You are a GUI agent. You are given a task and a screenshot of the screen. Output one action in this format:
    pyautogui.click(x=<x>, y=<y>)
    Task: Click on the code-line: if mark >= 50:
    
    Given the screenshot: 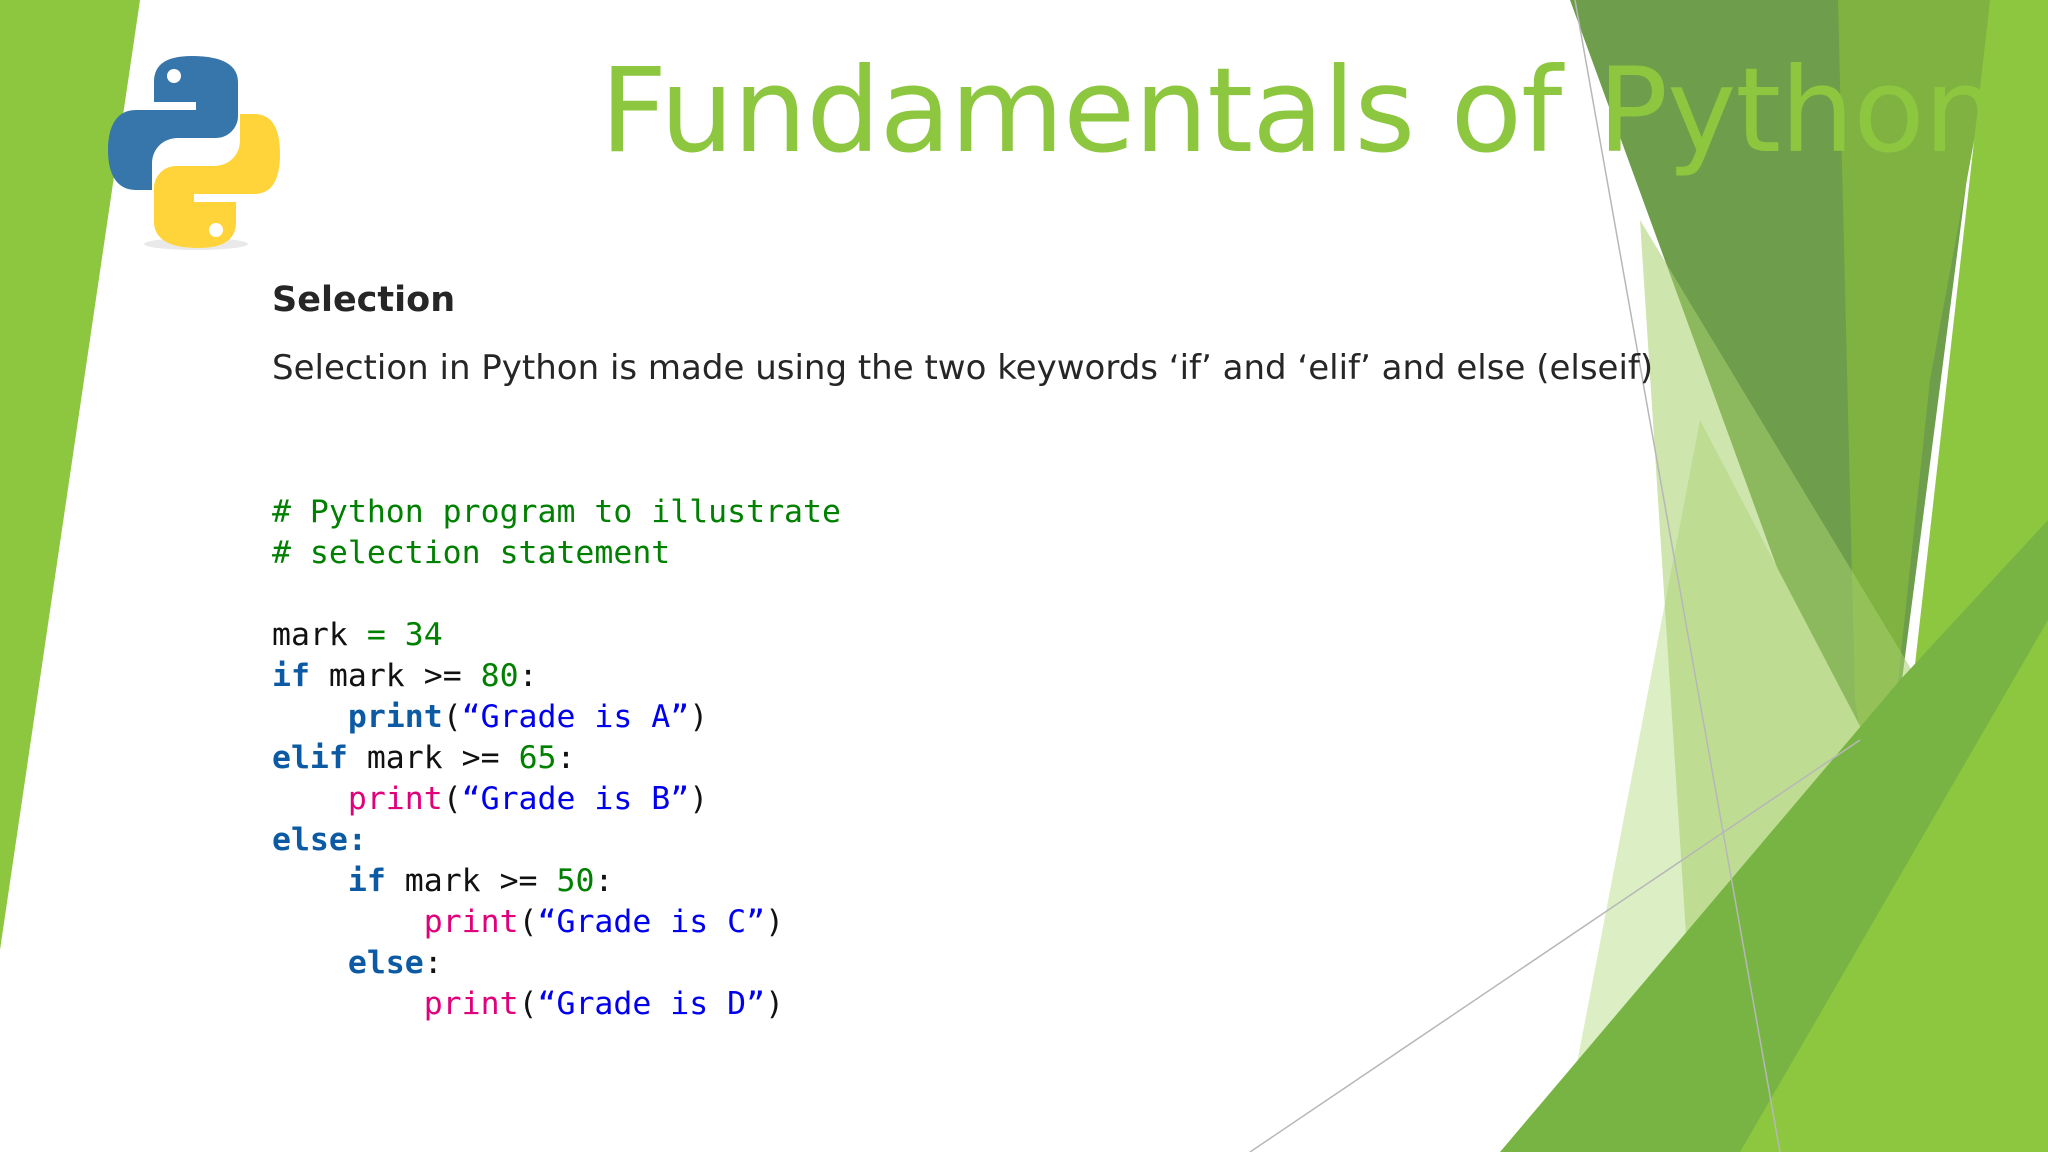 What is the action you would take?
    pyautogui.click(x=556, y=881)
    